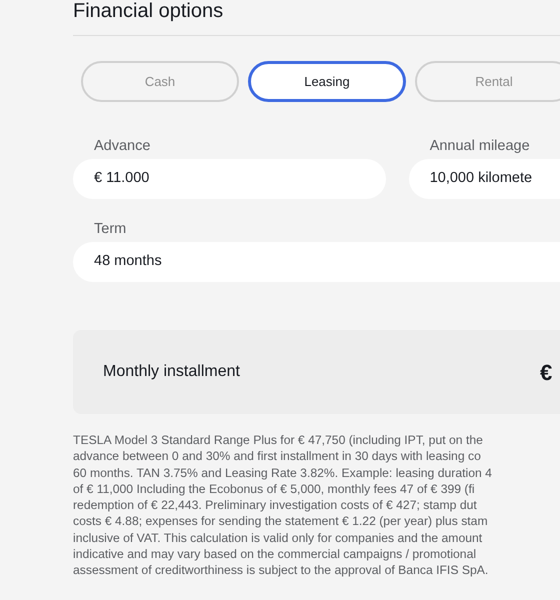  Describe the element at coordinates (546, 372) in the screenshot. I see `summary-value: €` at that location.